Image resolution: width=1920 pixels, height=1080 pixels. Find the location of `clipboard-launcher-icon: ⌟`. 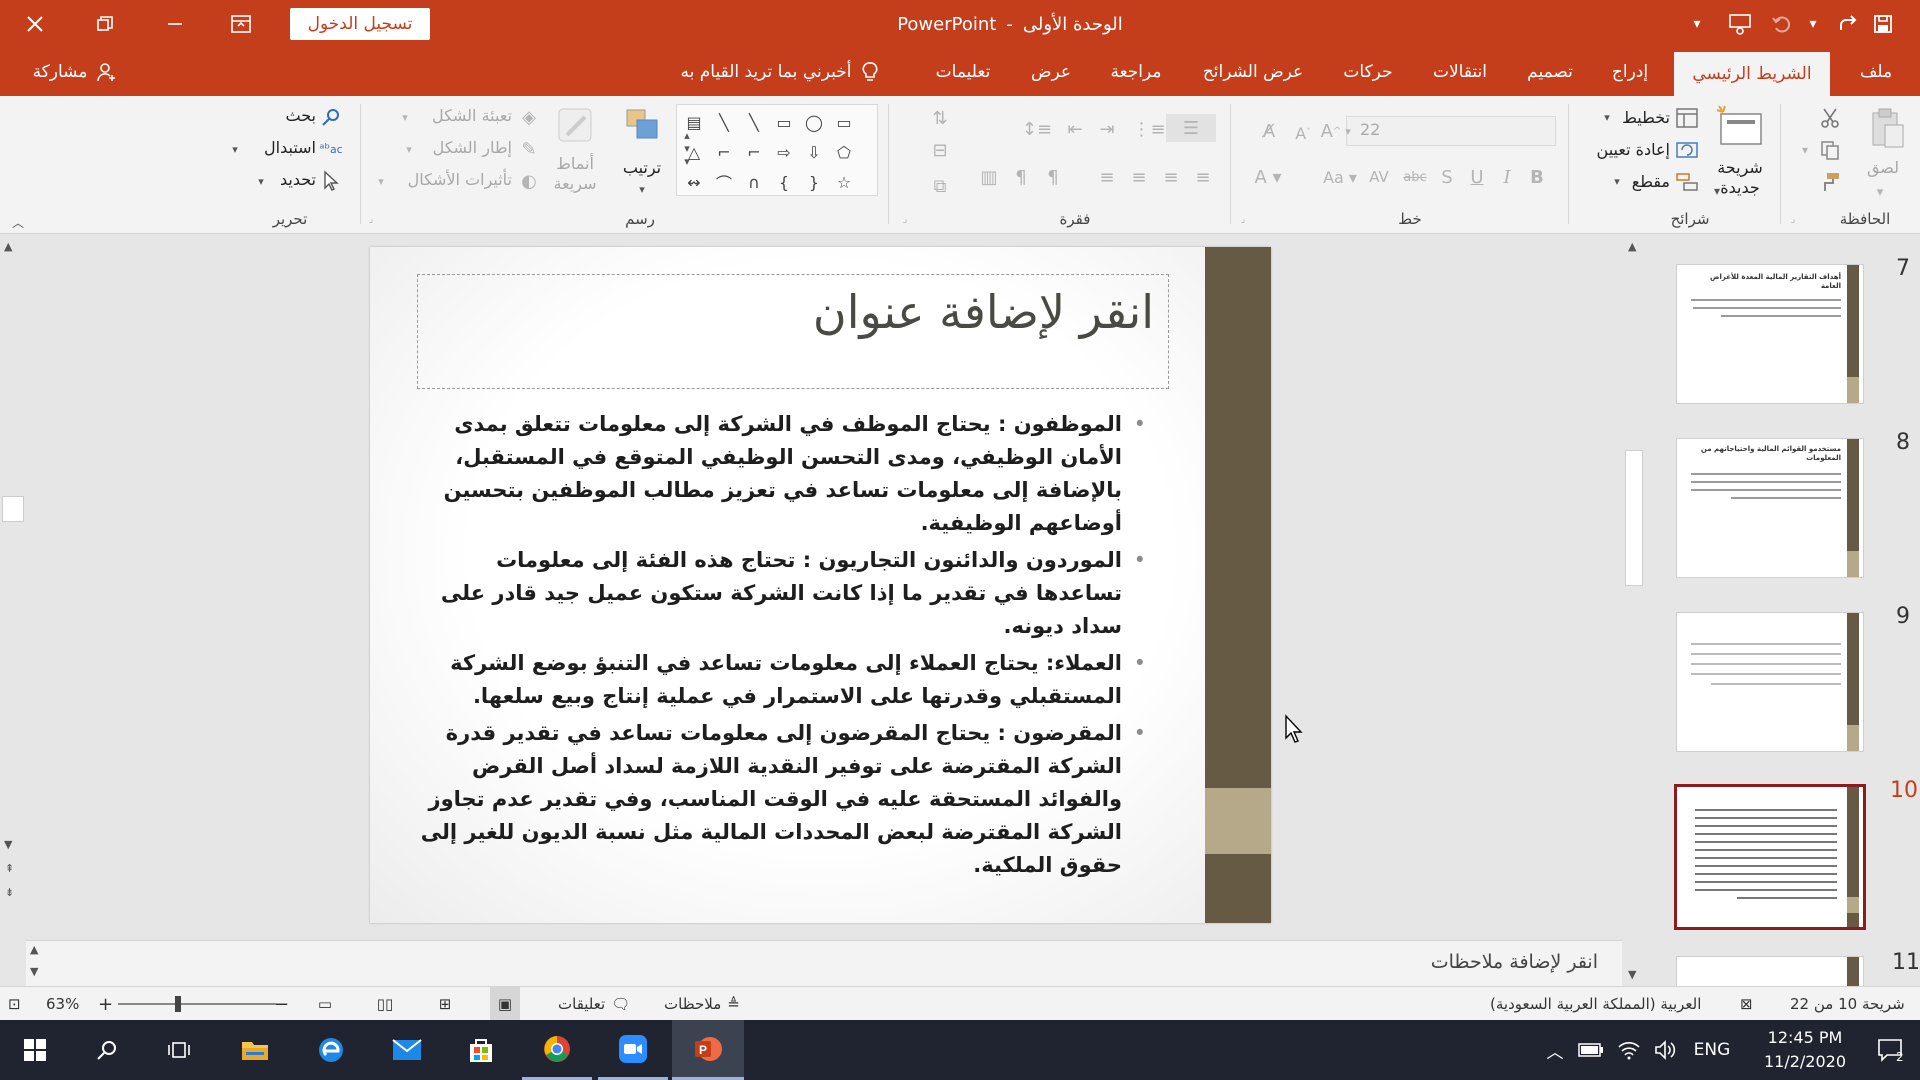

clipboard-launcher-icon: ⌟ is located at coordinates (1793, 219).